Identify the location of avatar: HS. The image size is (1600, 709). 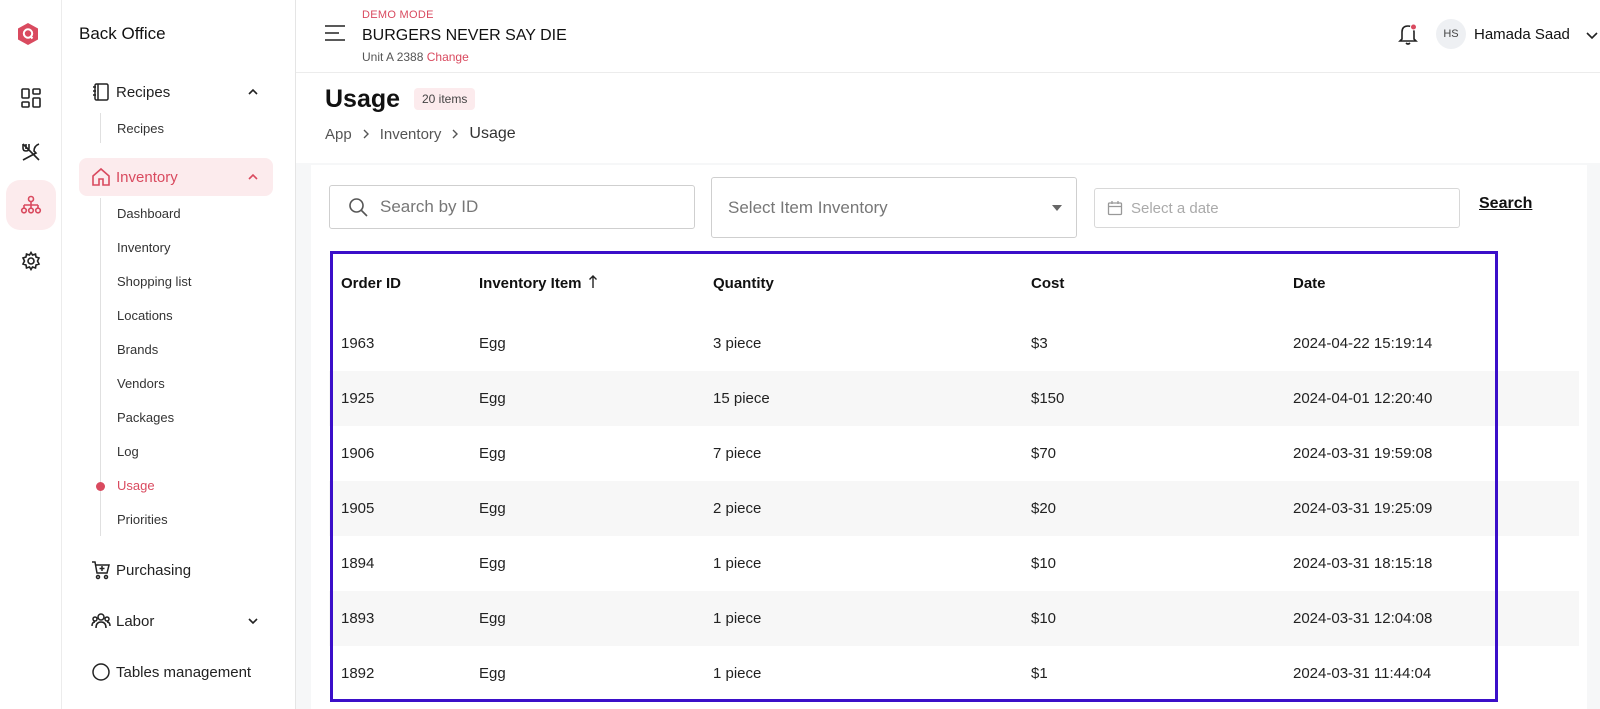
(1451, 34).